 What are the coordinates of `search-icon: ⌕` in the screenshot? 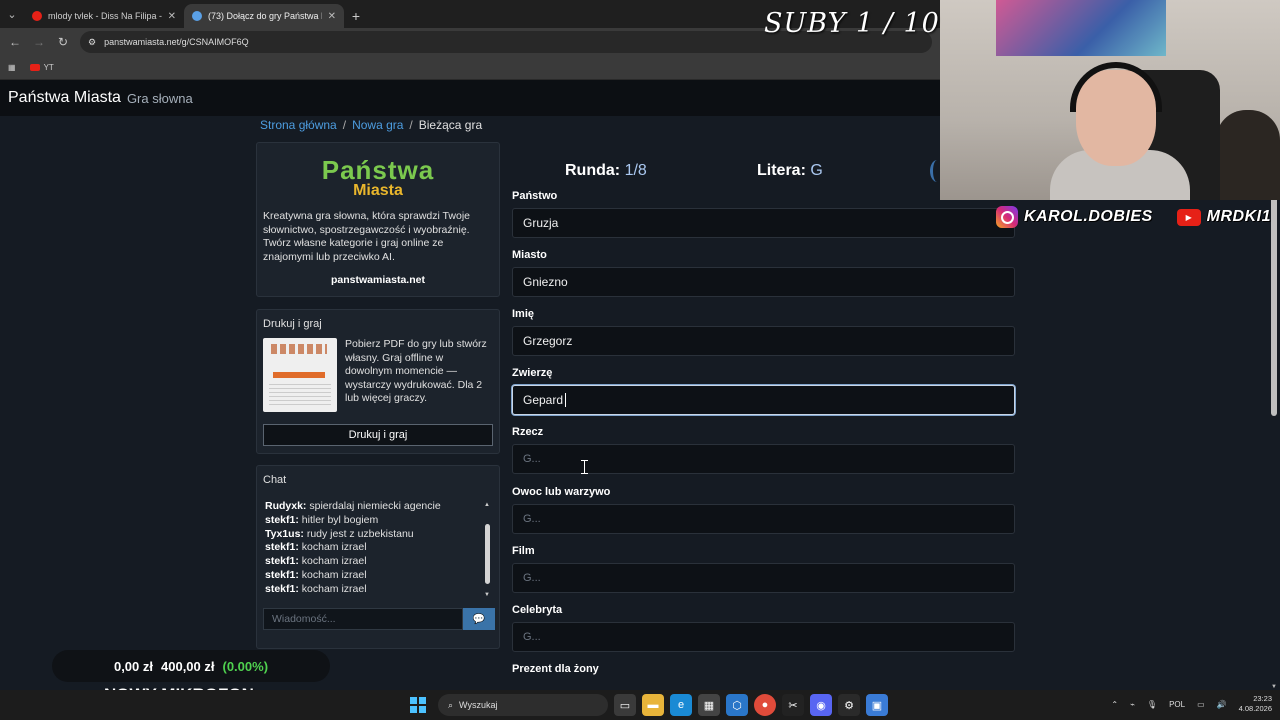 It's located at (451, 704).